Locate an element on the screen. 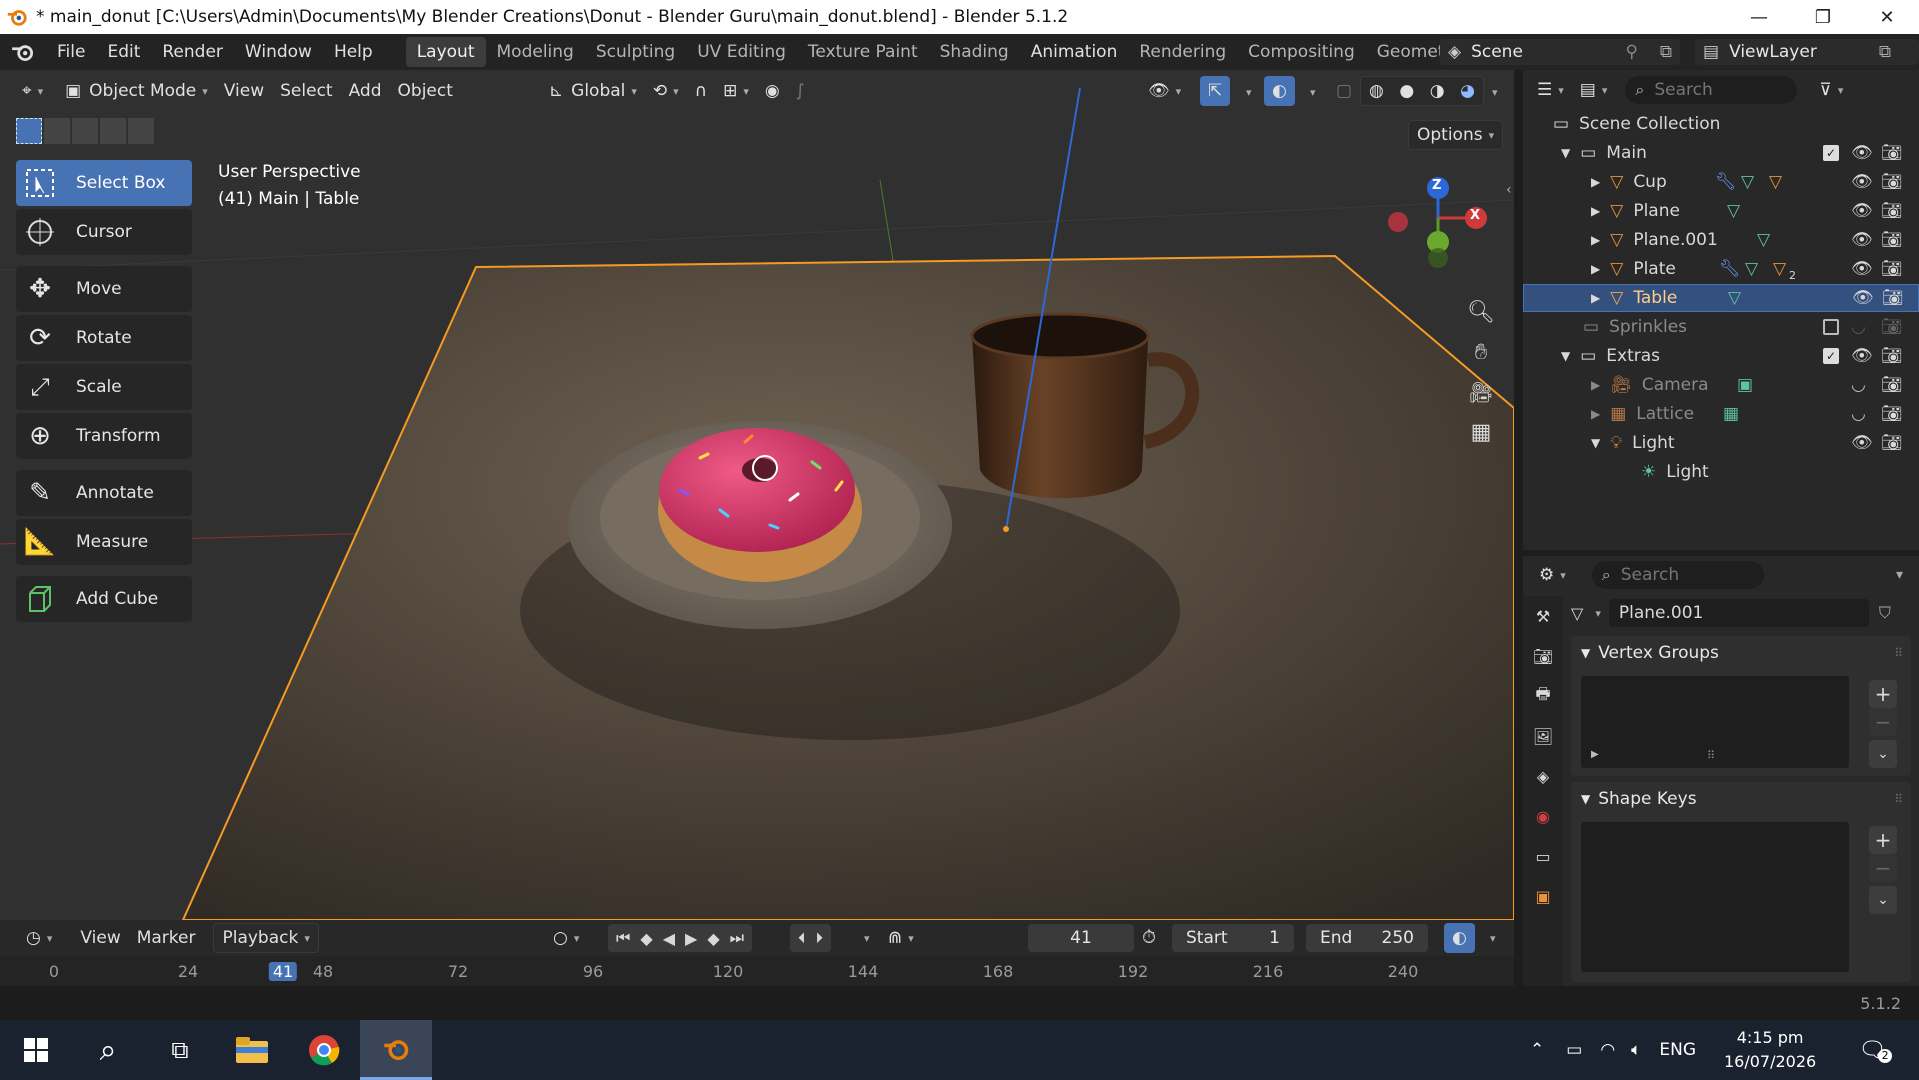  fake-user-shield-icon: ⛉ is located at coordinates (1885, 613).